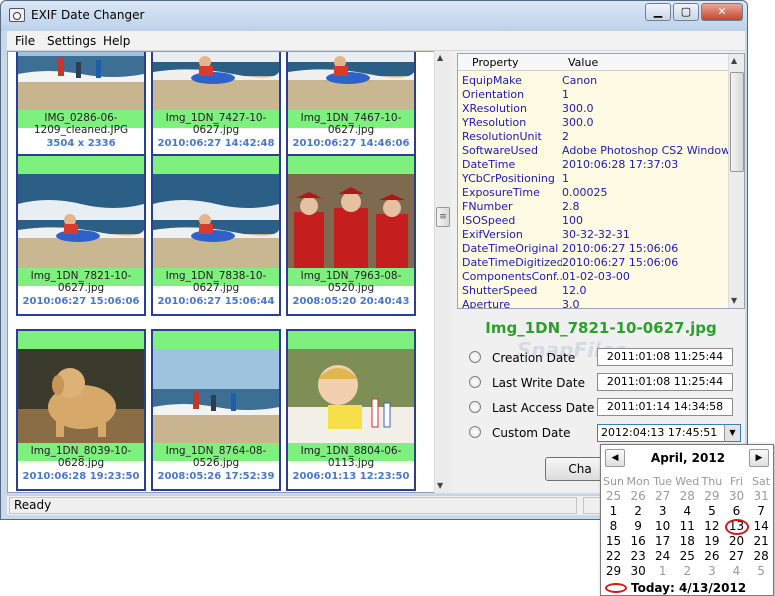 The image size is (775, 596). Describe the element at coordinates (761, 511) in the screenshot. I see `calendar-day: 7` at that location.